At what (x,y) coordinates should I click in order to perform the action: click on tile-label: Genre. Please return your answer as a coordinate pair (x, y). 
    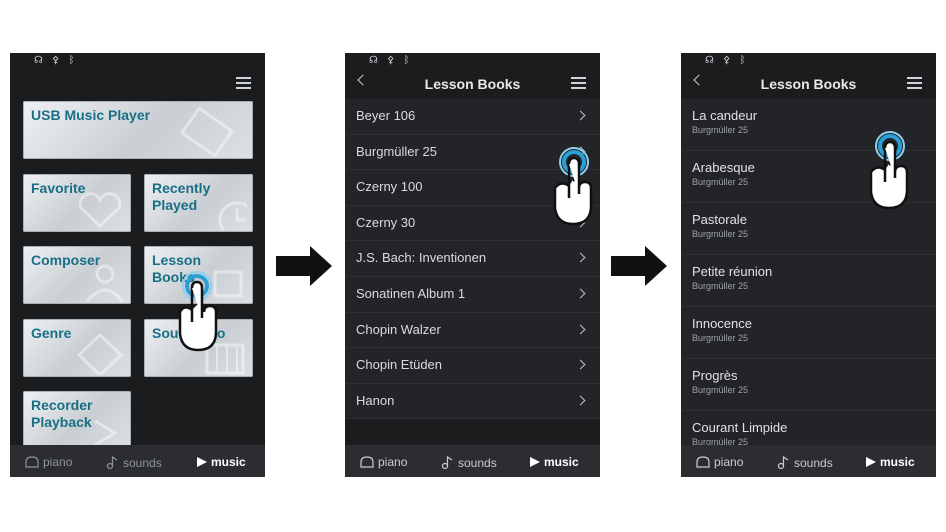
    Looking at the image, I should click on (51, 333).